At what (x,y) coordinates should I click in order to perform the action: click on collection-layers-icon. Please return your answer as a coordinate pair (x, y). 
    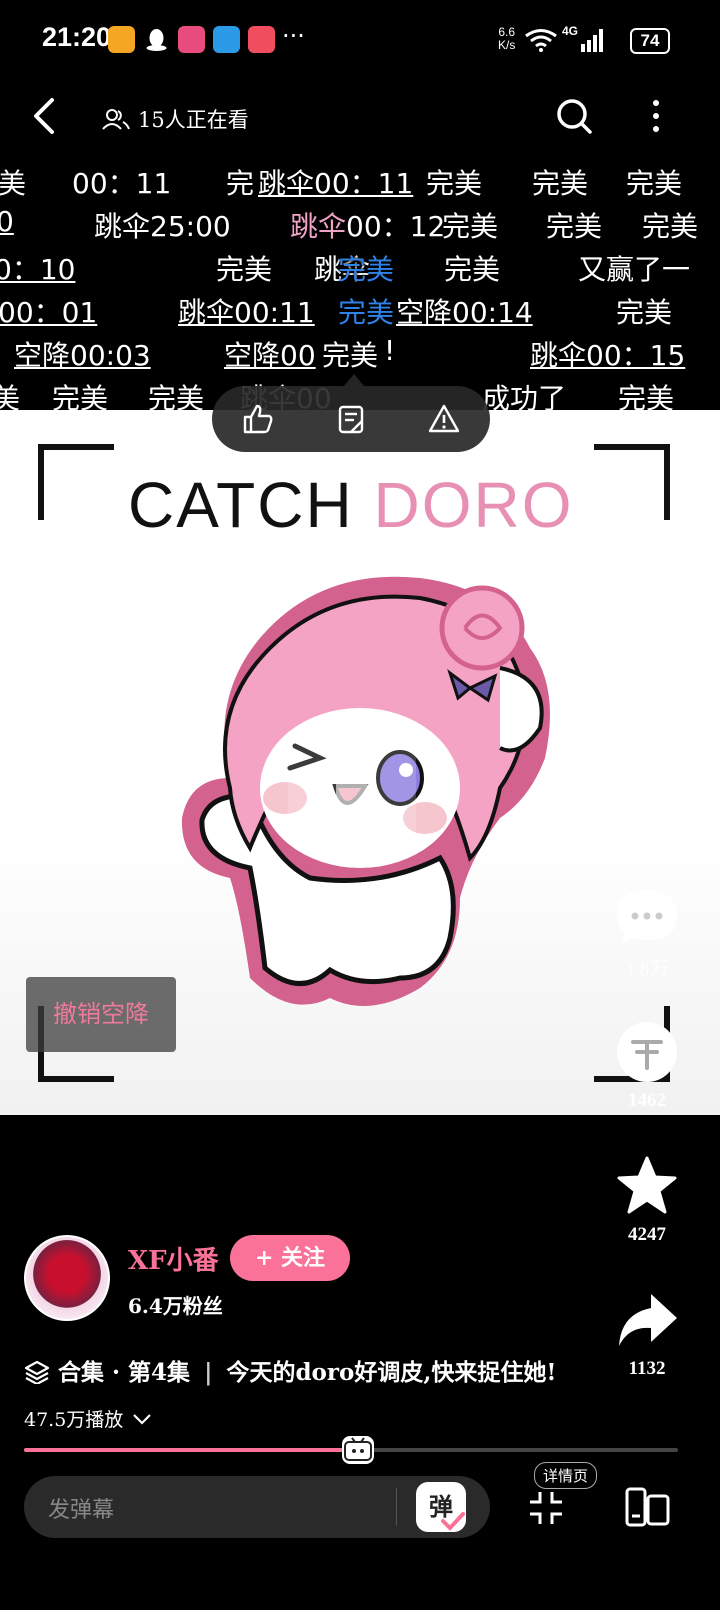
    Looking at the image, I should click on (37, 1373).